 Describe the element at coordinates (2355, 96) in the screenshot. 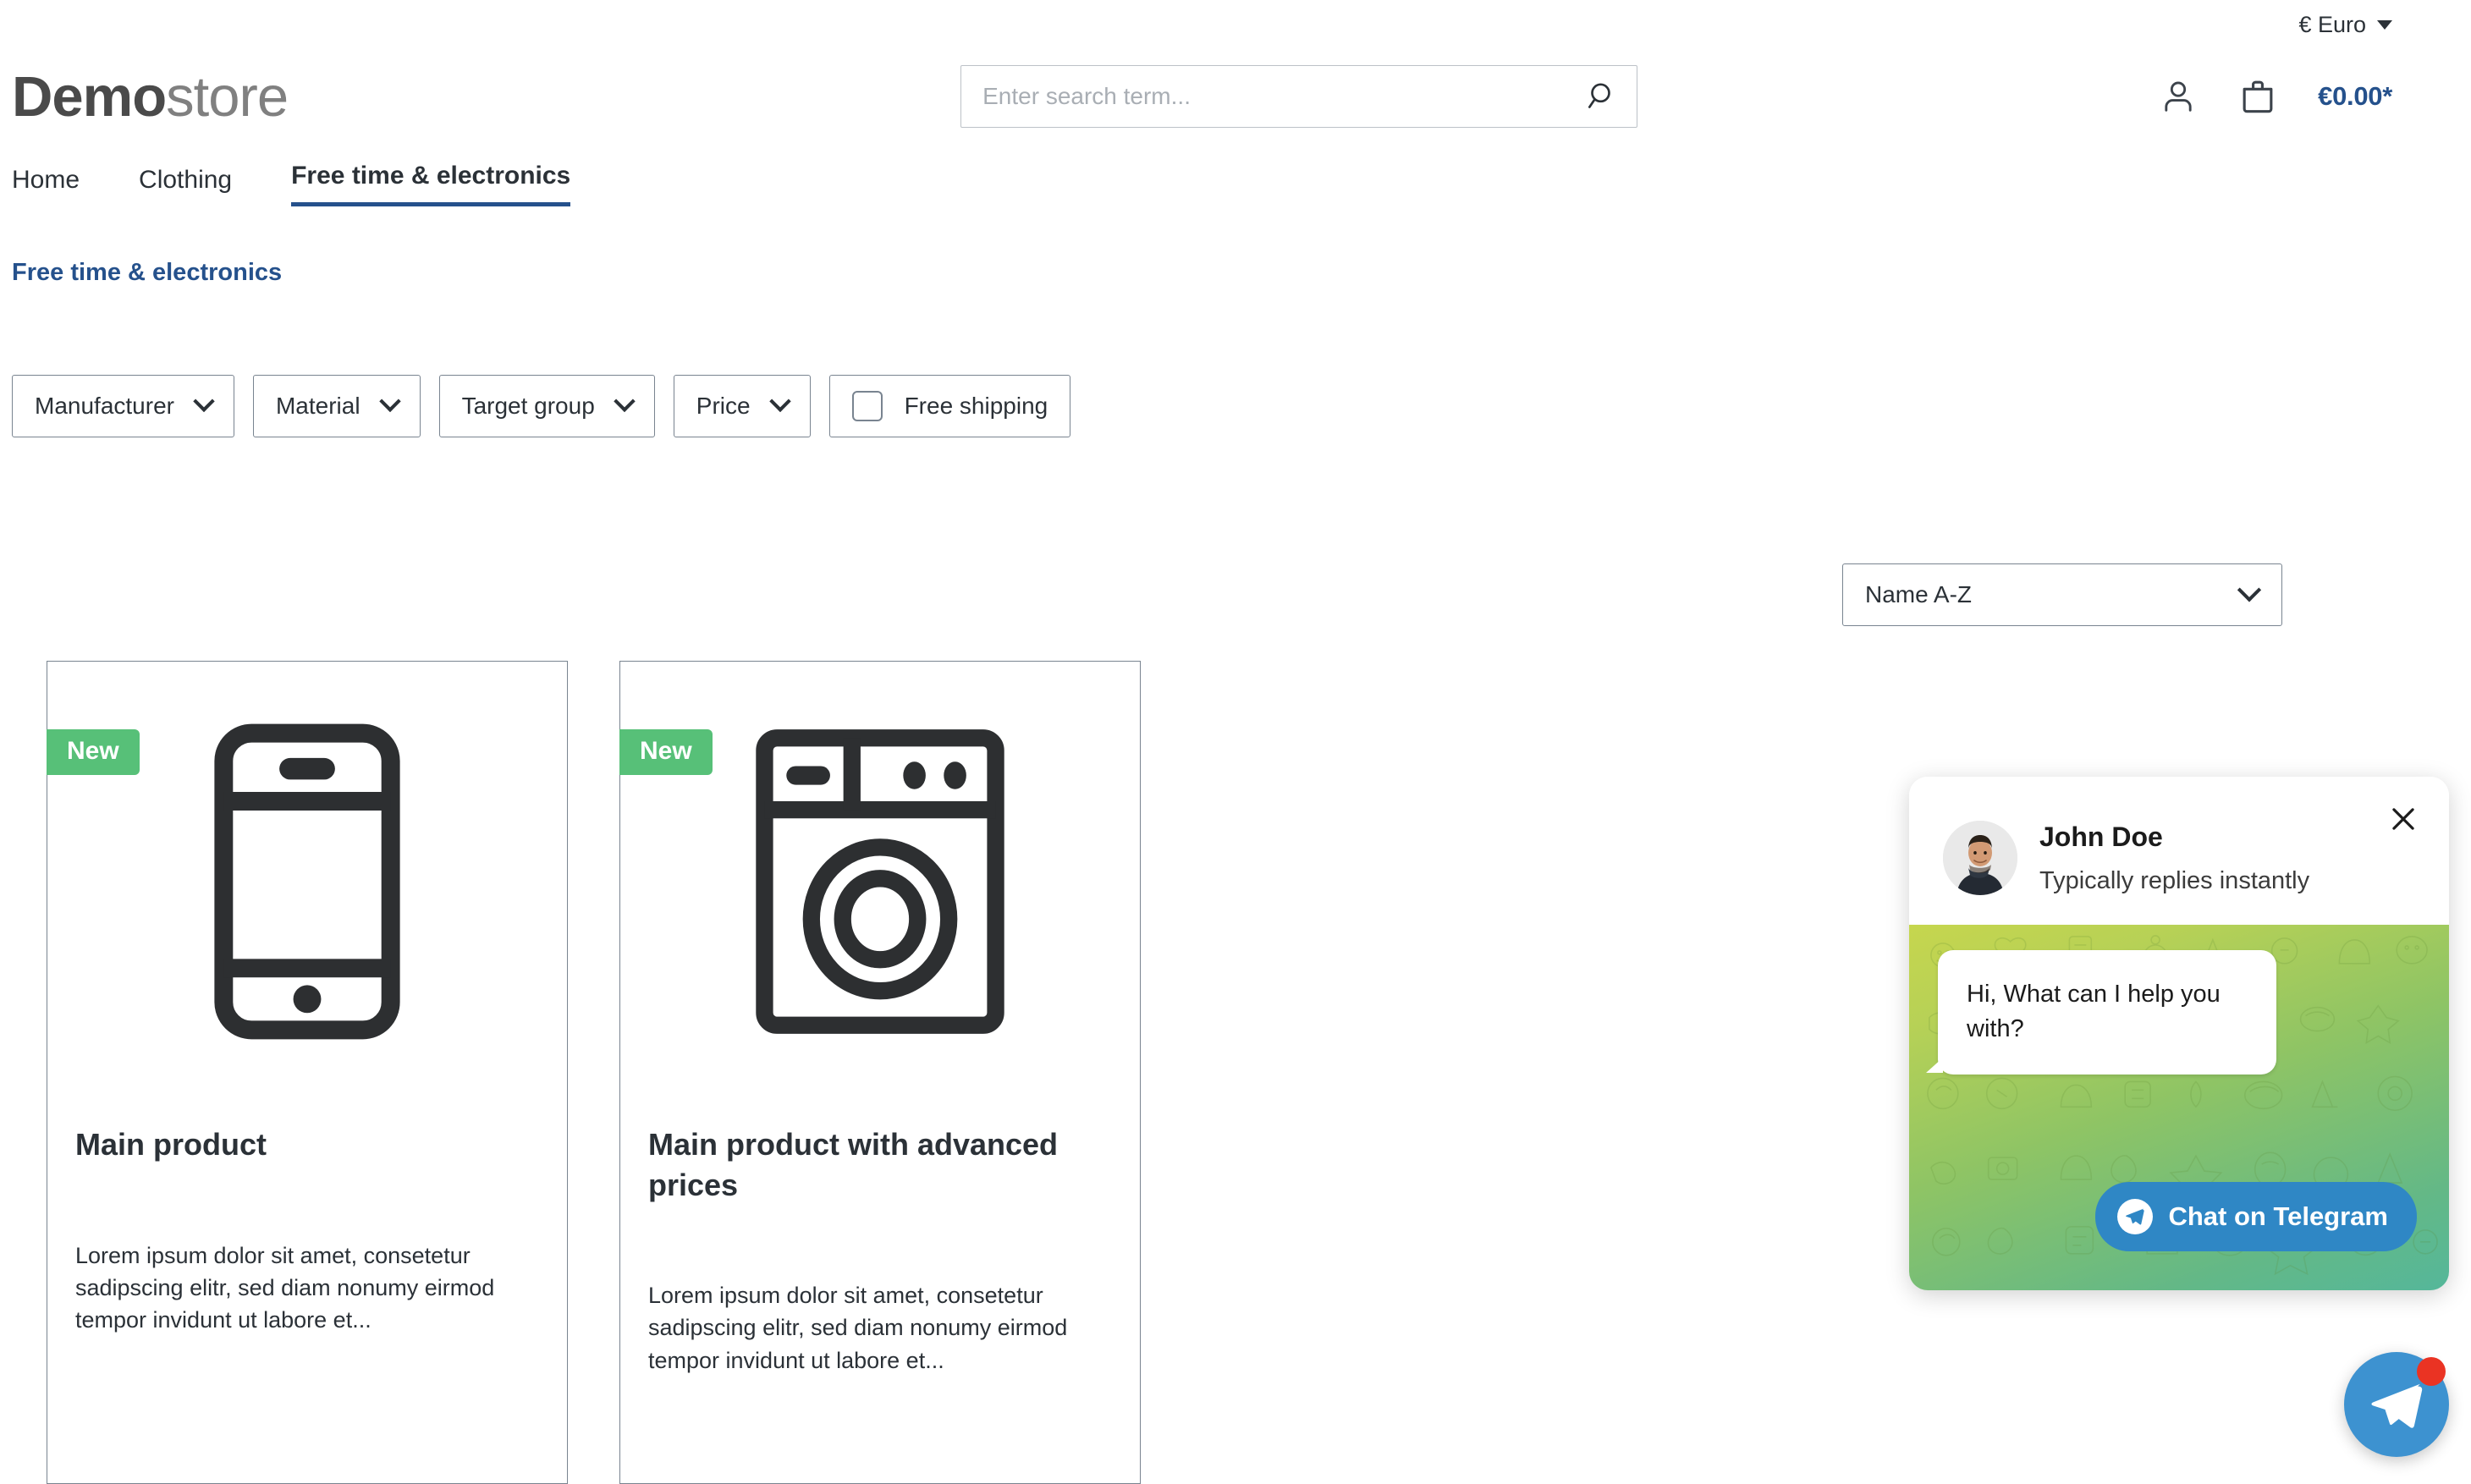

I see `cart-total-amount: €0.00*` at that location.